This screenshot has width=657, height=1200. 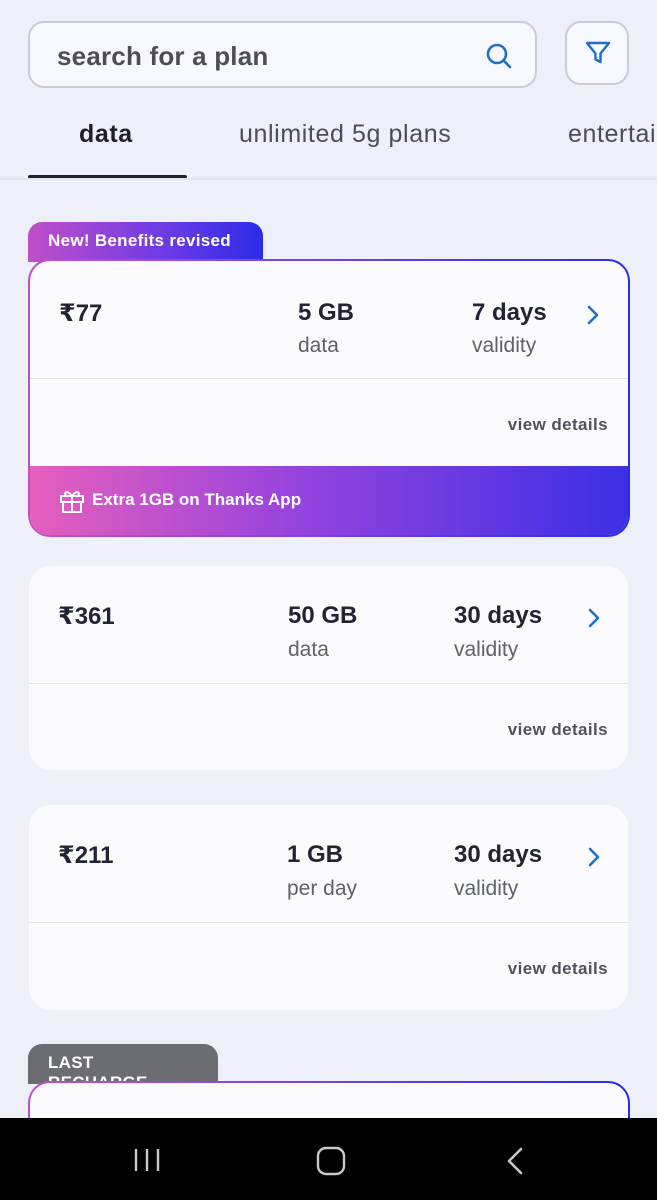 I want to click on benefit-text: Extra 1GB on Thanks App, so click(x=197, y=499).